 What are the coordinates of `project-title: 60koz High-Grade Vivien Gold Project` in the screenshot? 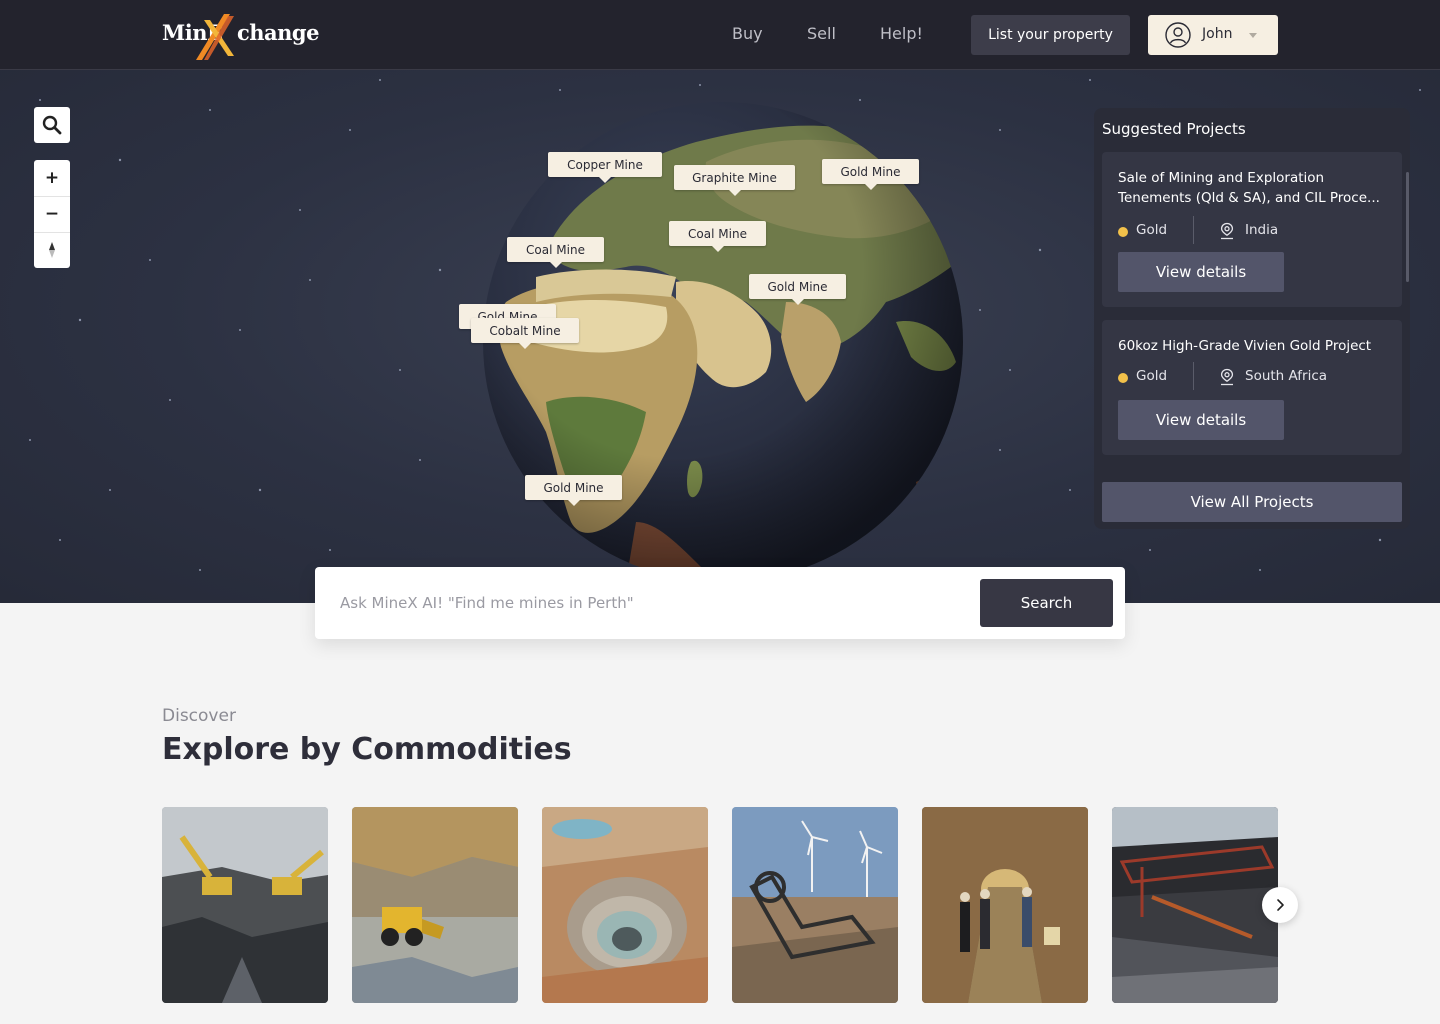 It's located at (1245, 346).